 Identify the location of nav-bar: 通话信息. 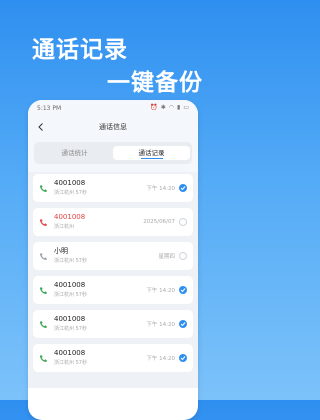
(113, 127).